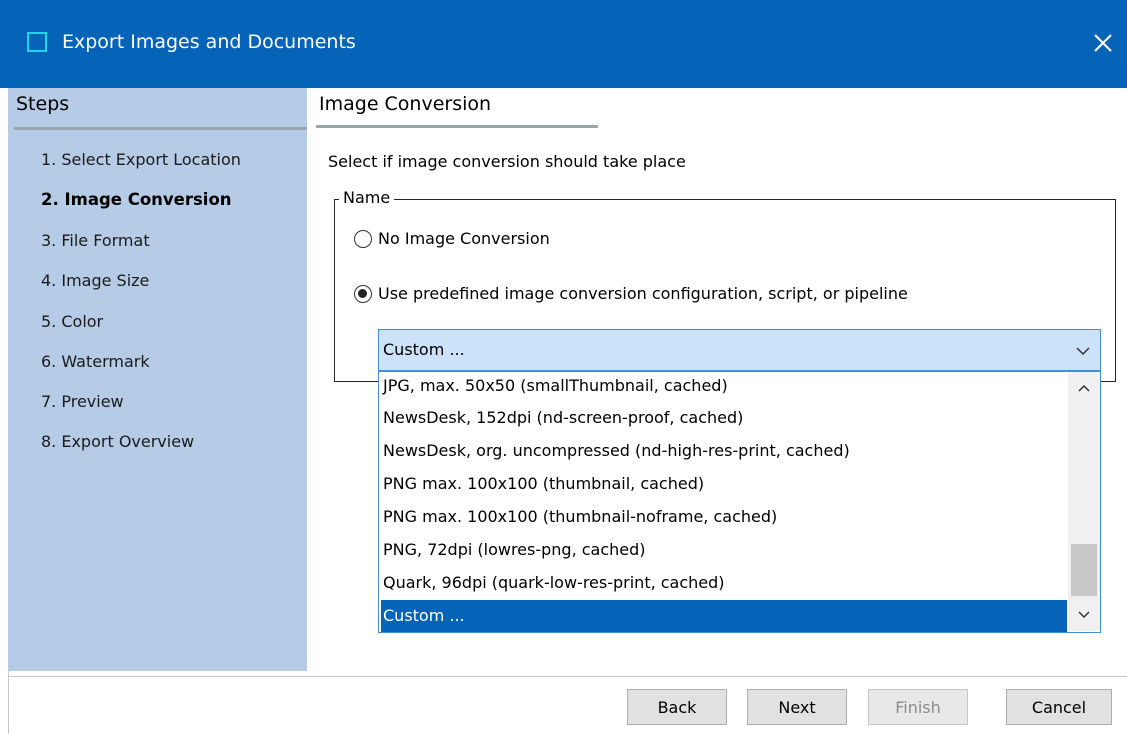 The height and width of the screenshot is (734, 1127). Describe the element at coordinates (95, 361) in the screenshot. I see `step-watermark: 6. Watermark` at that location.